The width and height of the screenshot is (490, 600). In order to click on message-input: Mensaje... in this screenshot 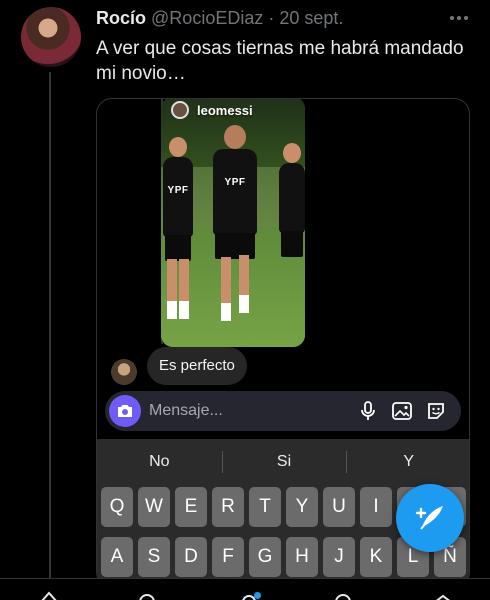, I will do `click(253, 411)`.